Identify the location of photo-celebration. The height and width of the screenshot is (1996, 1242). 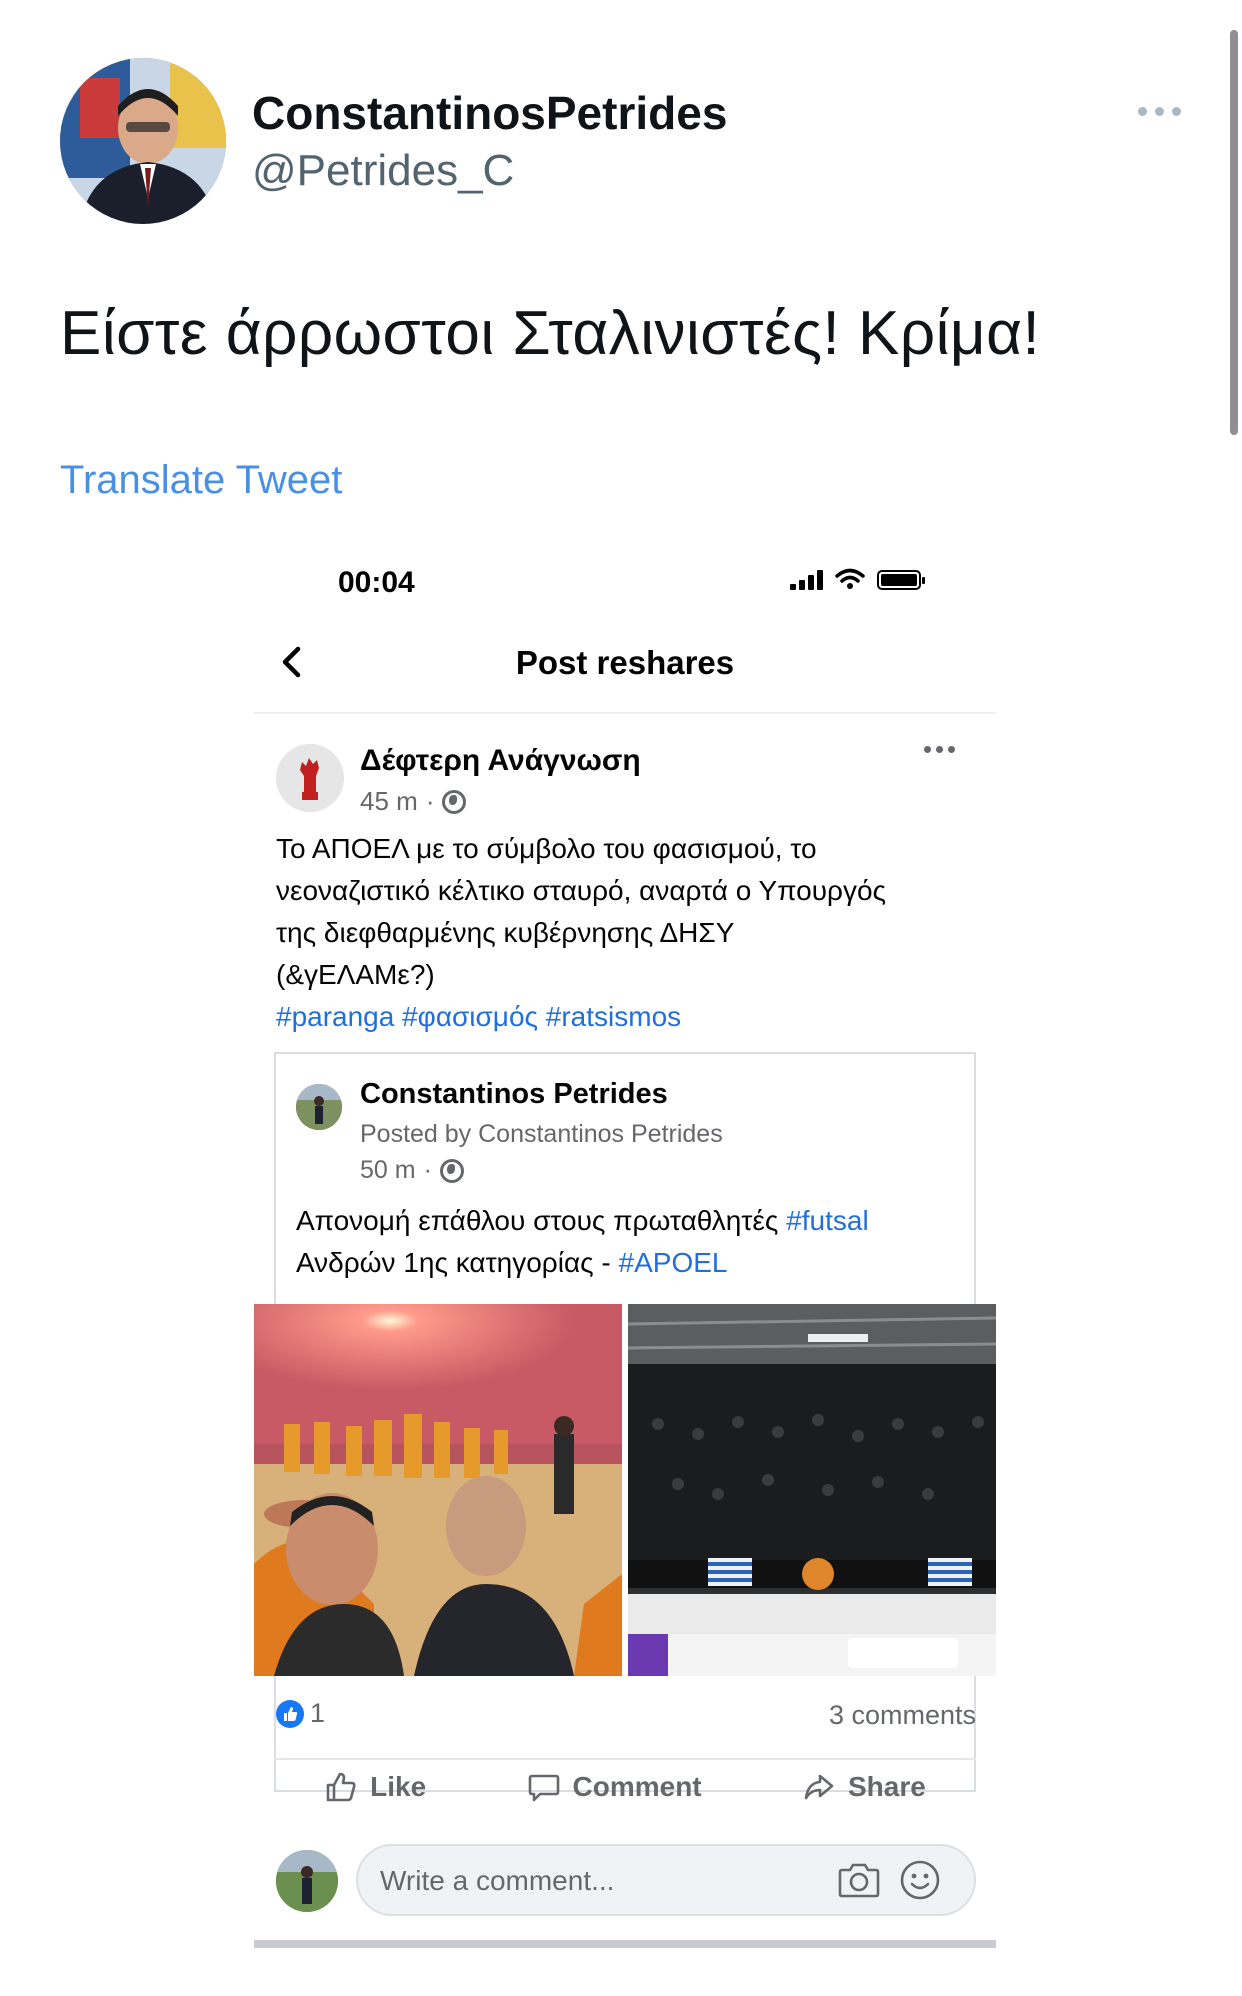
(438, 1490).